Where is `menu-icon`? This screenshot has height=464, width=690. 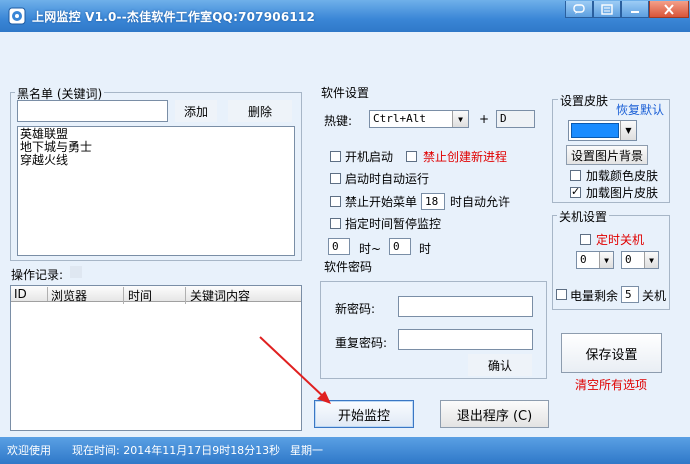
menu-icon is located at coordinates (607, 9).